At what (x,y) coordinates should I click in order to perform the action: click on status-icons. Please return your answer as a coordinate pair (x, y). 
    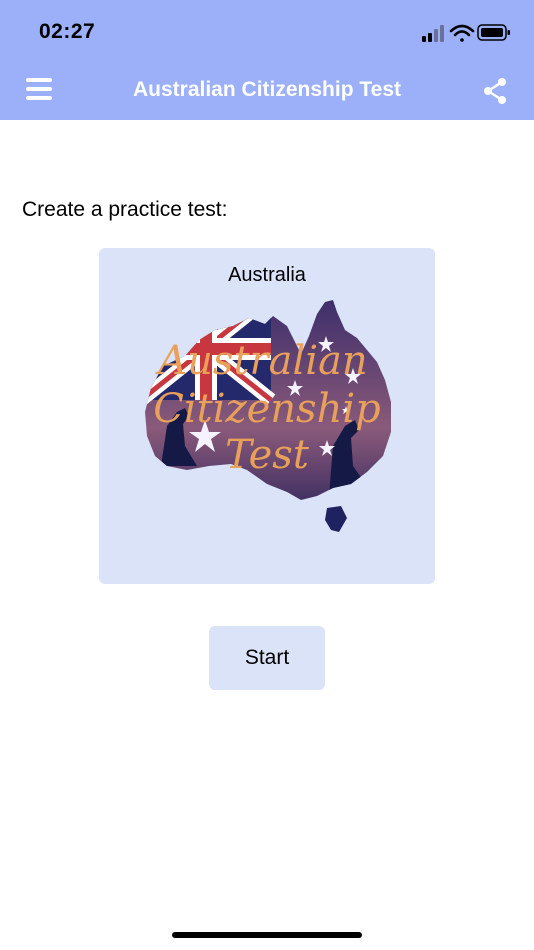
    Looking at the image, I should click on (466, 33).